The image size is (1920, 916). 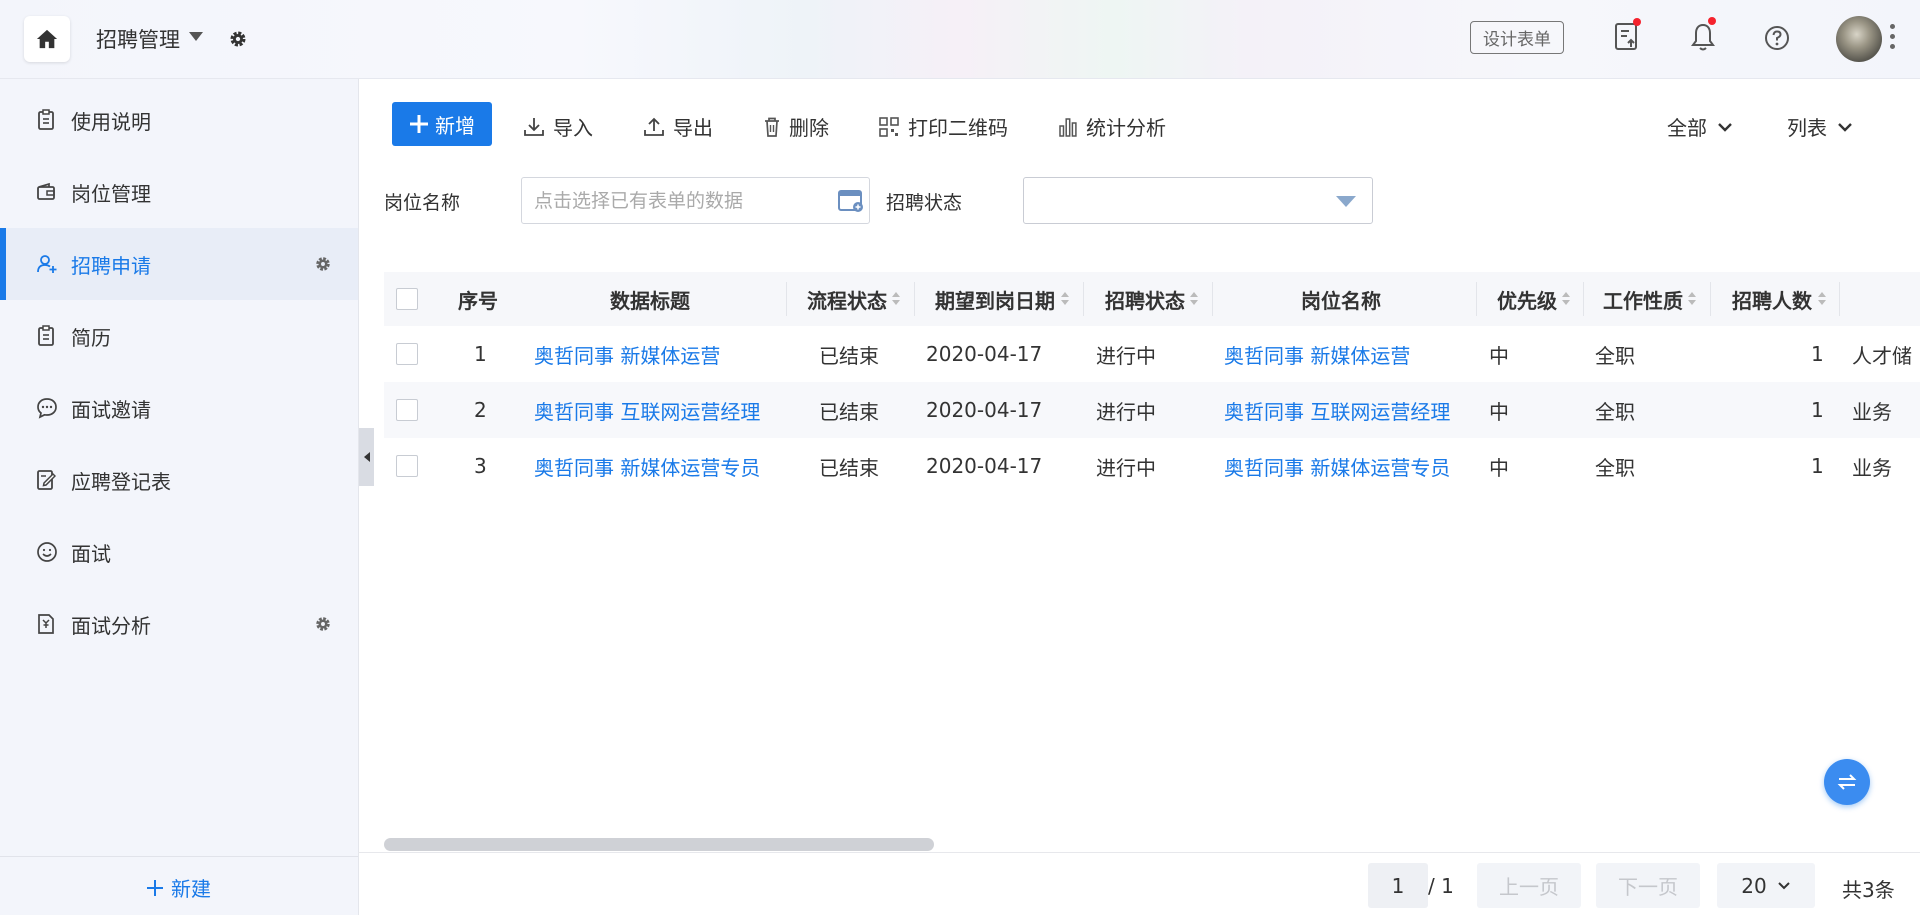 I want to click on sidebar-footer: 新建, so click(x=179, y=886).